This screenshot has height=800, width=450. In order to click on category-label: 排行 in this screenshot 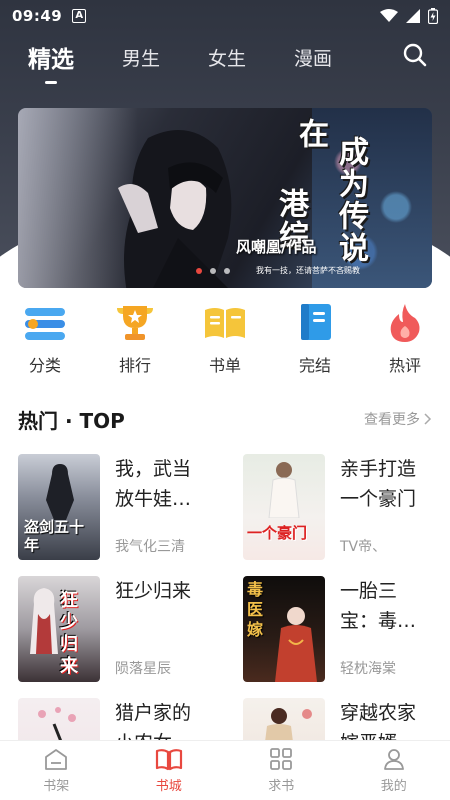, I will do `click(134, 365)`.